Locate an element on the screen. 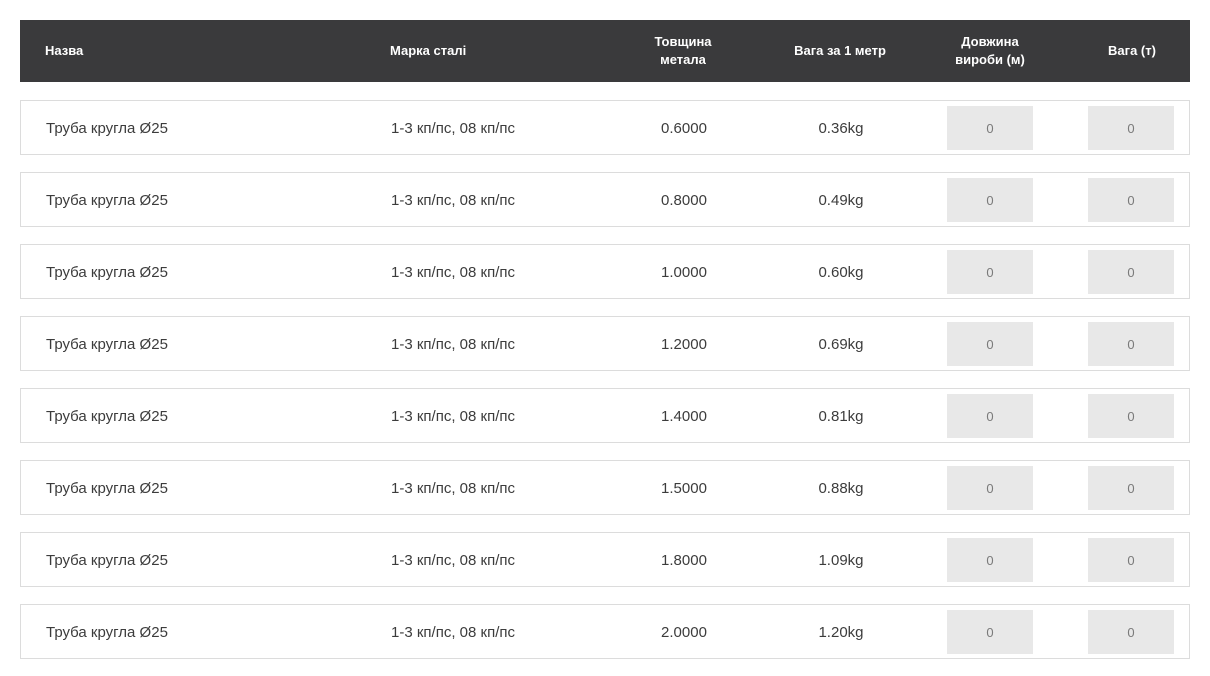 Image resolution: width=1210 pixels, height=676 pixels. cell-thickness: 2.0000 is located at coordinates (684, 632).